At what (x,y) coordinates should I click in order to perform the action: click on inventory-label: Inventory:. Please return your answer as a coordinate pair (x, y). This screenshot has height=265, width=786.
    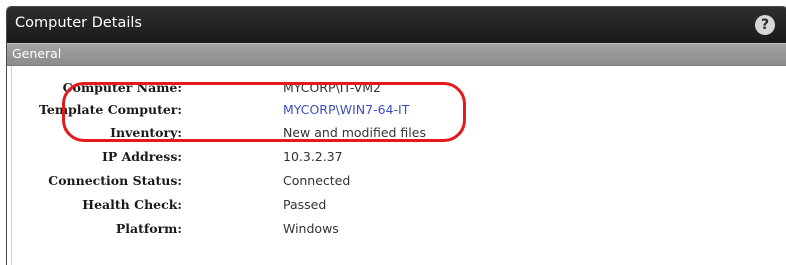
    Looking at the image, I should click on (146, 132).